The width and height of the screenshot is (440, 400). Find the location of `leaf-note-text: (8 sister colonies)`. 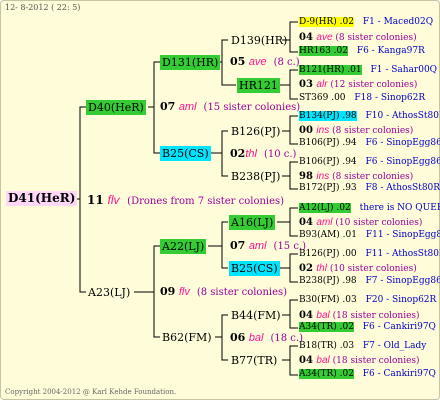

leaf-note-text: (8 sister colonies) is located at coordinates (374, 38).